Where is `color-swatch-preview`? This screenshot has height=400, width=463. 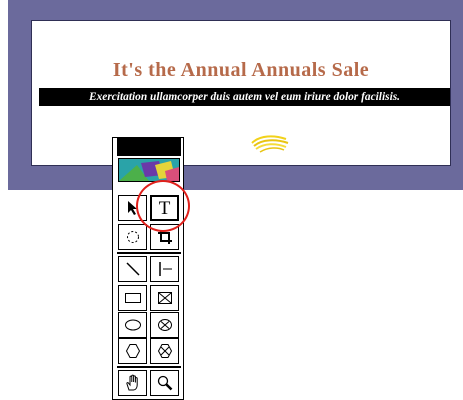
color-swatch-preview is located at coordinates (149, 170).